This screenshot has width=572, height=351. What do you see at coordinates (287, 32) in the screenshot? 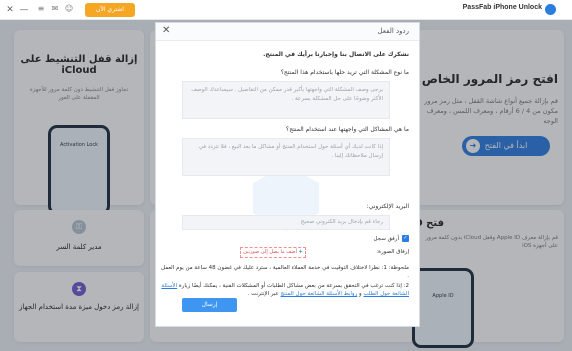
I see `dialog-header: ✕ ردود الفعل` at bounding box center [287, 32].